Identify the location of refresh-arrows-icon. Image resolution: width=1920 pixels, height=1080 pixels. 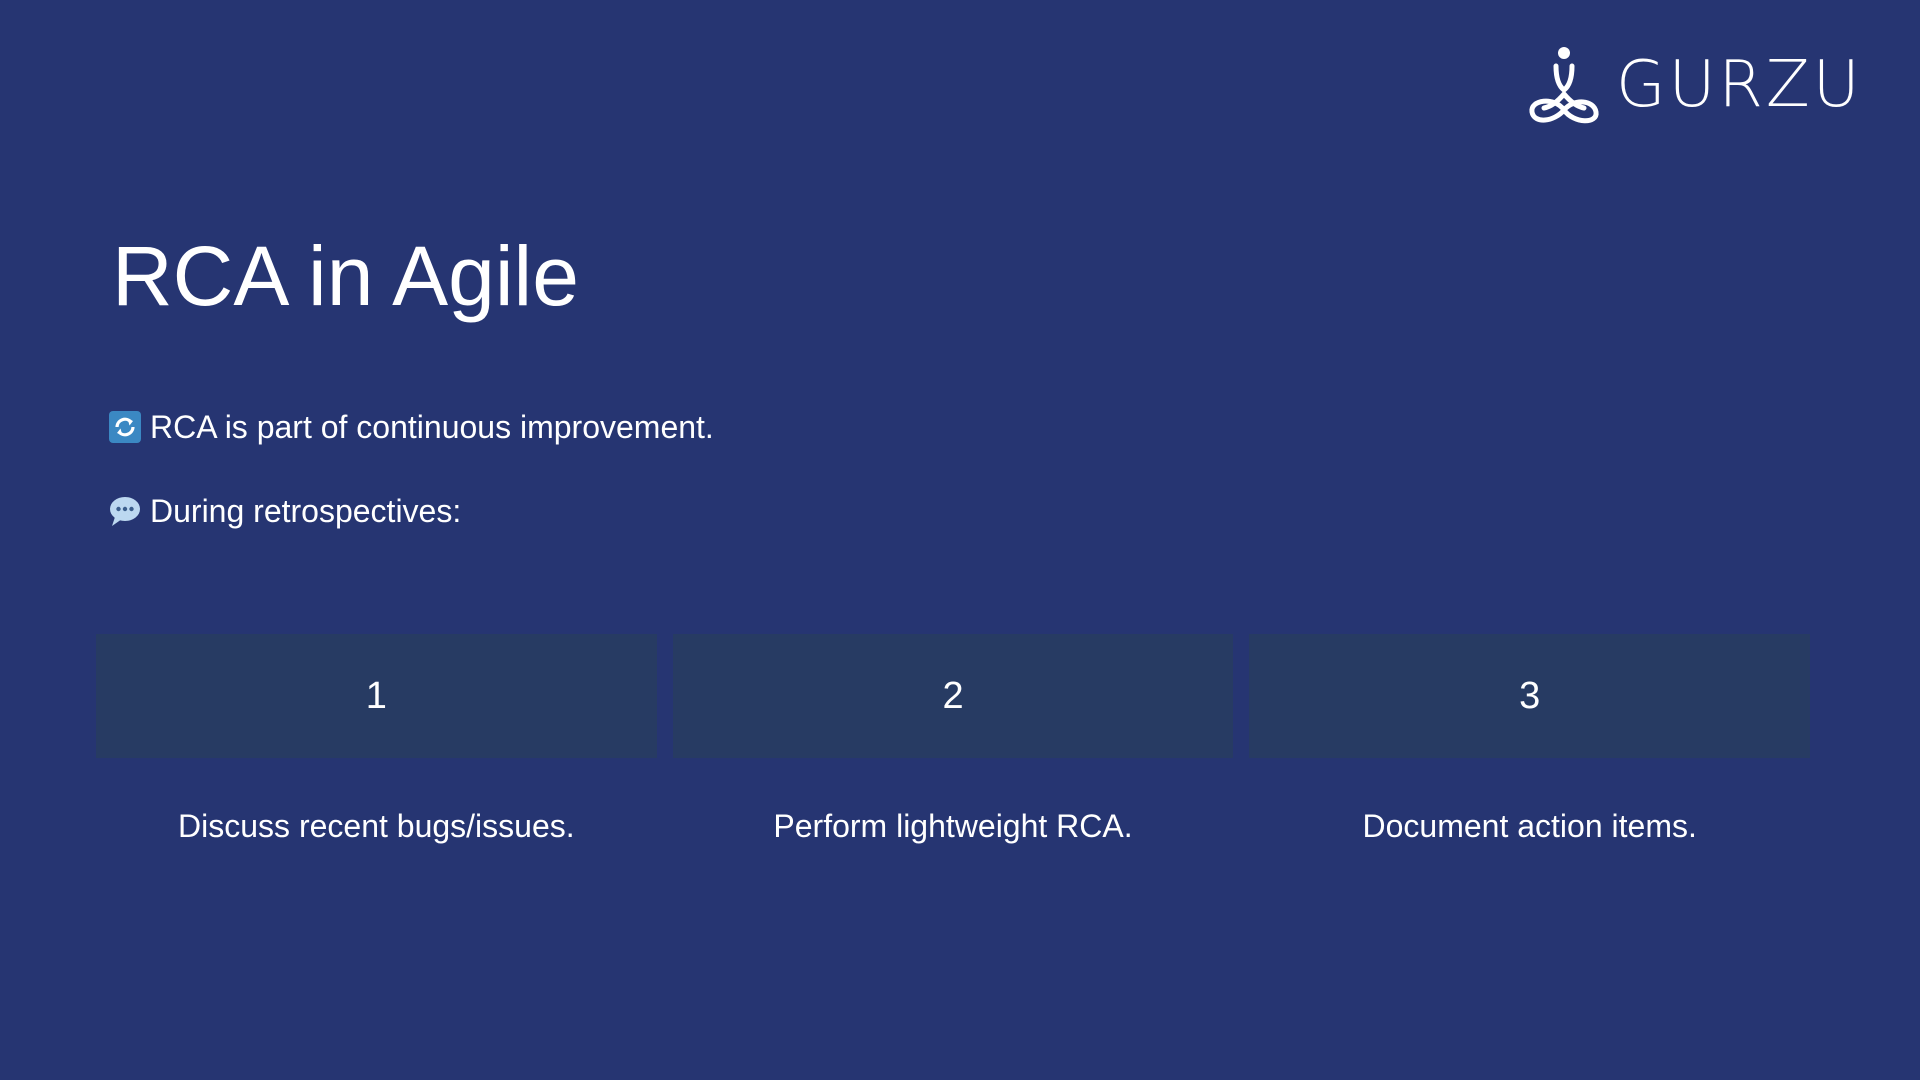
(125, 427).